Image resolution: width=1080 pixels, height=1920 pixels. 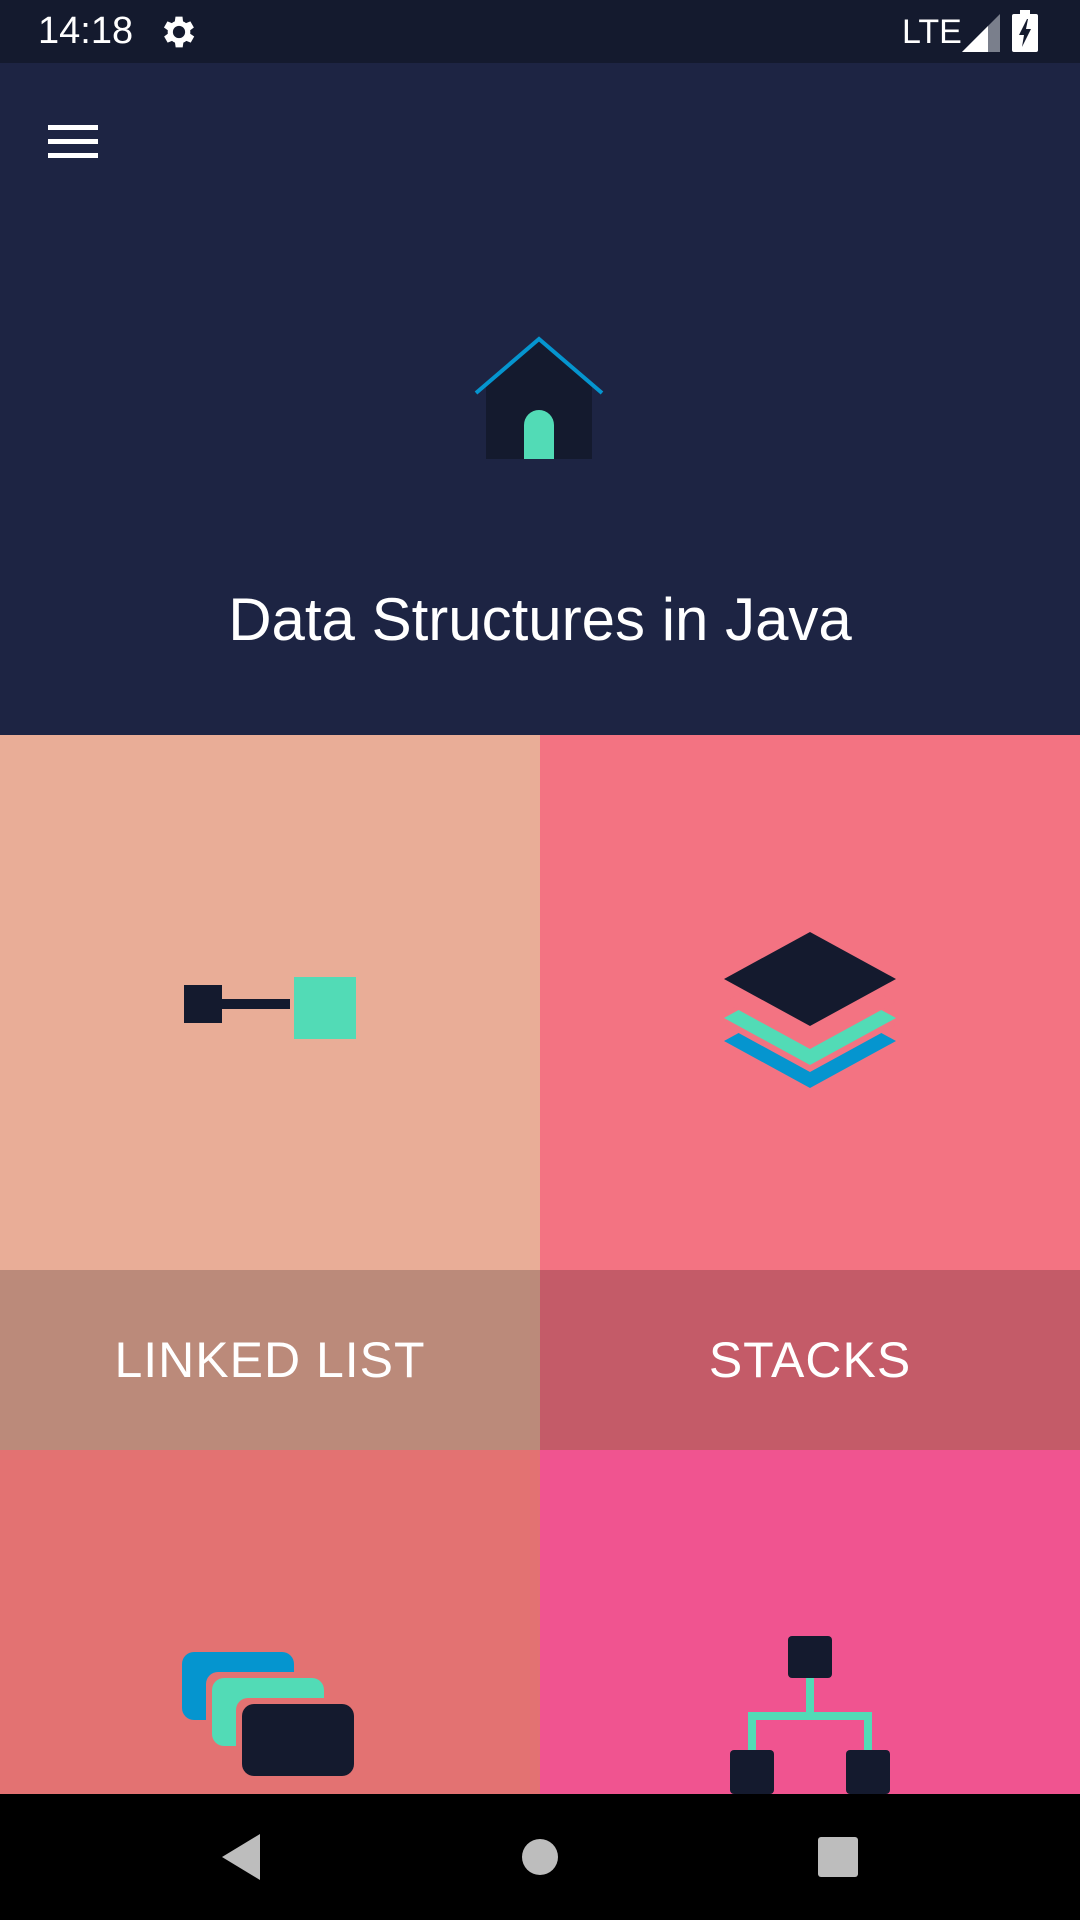 I want to click on recents-icon, so click(x=838, y=1857).